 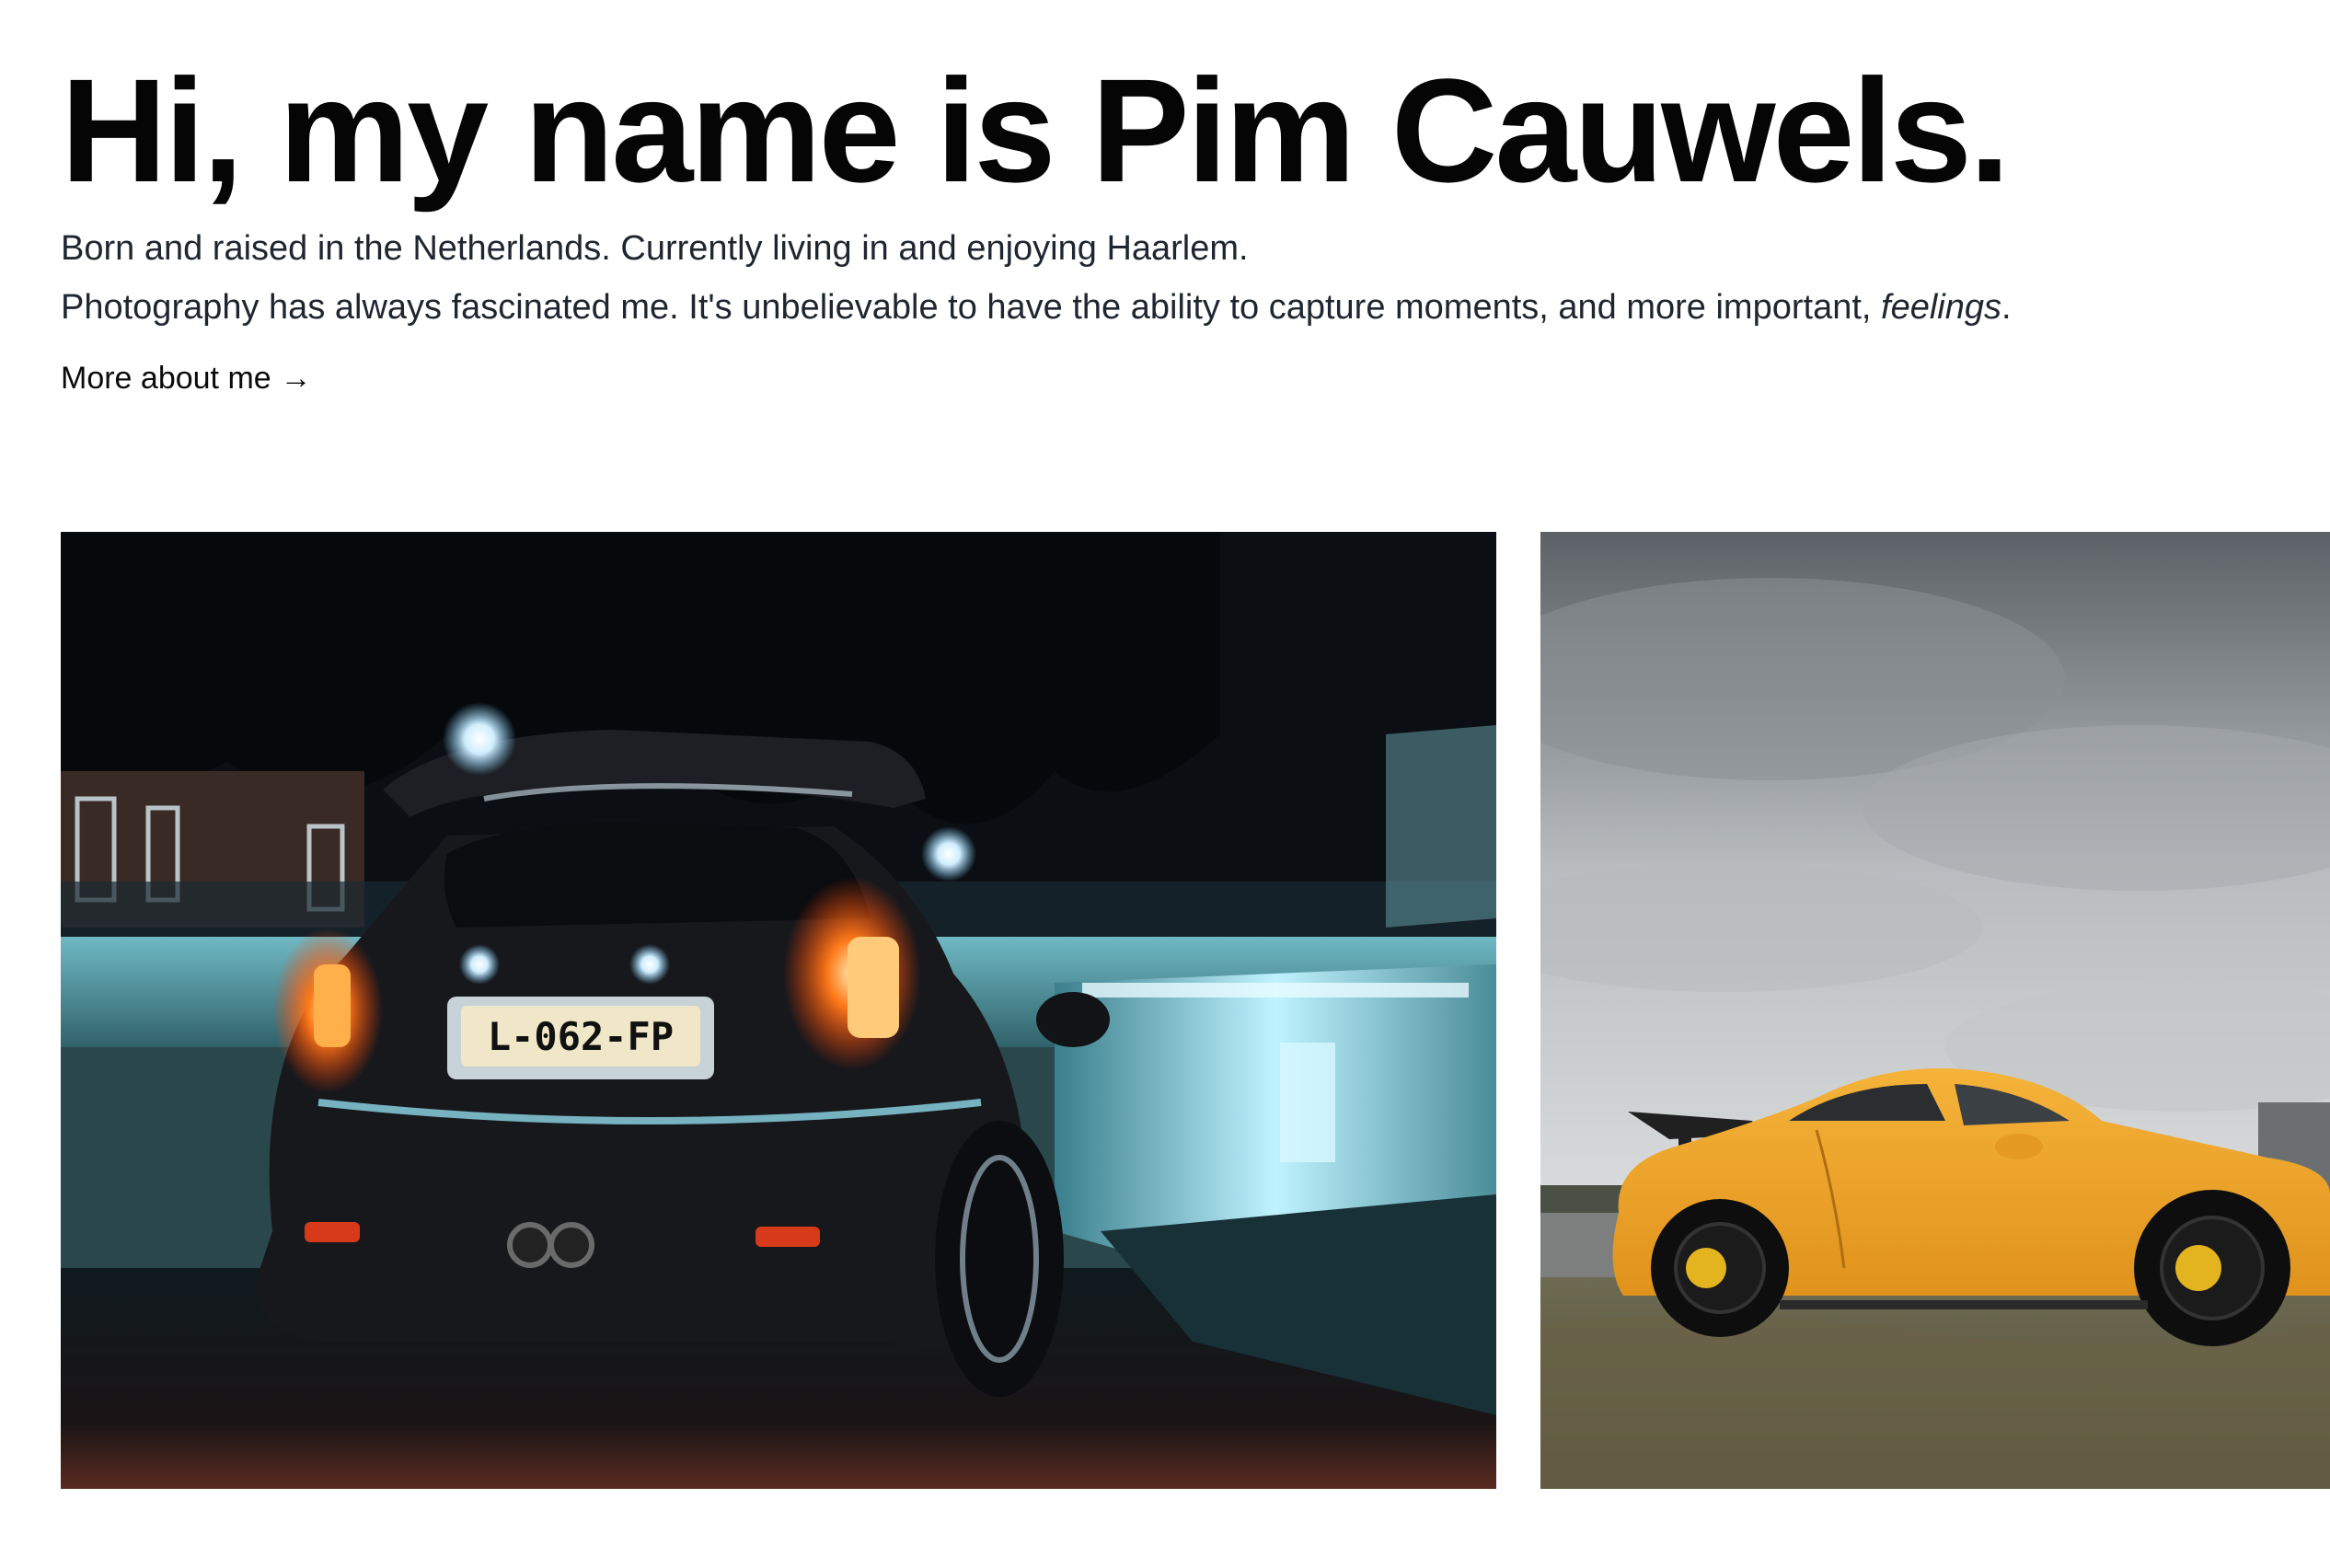 I want to click on page-title: Hi, my name is Pim Cauwels., so click(x=1035, y=130).